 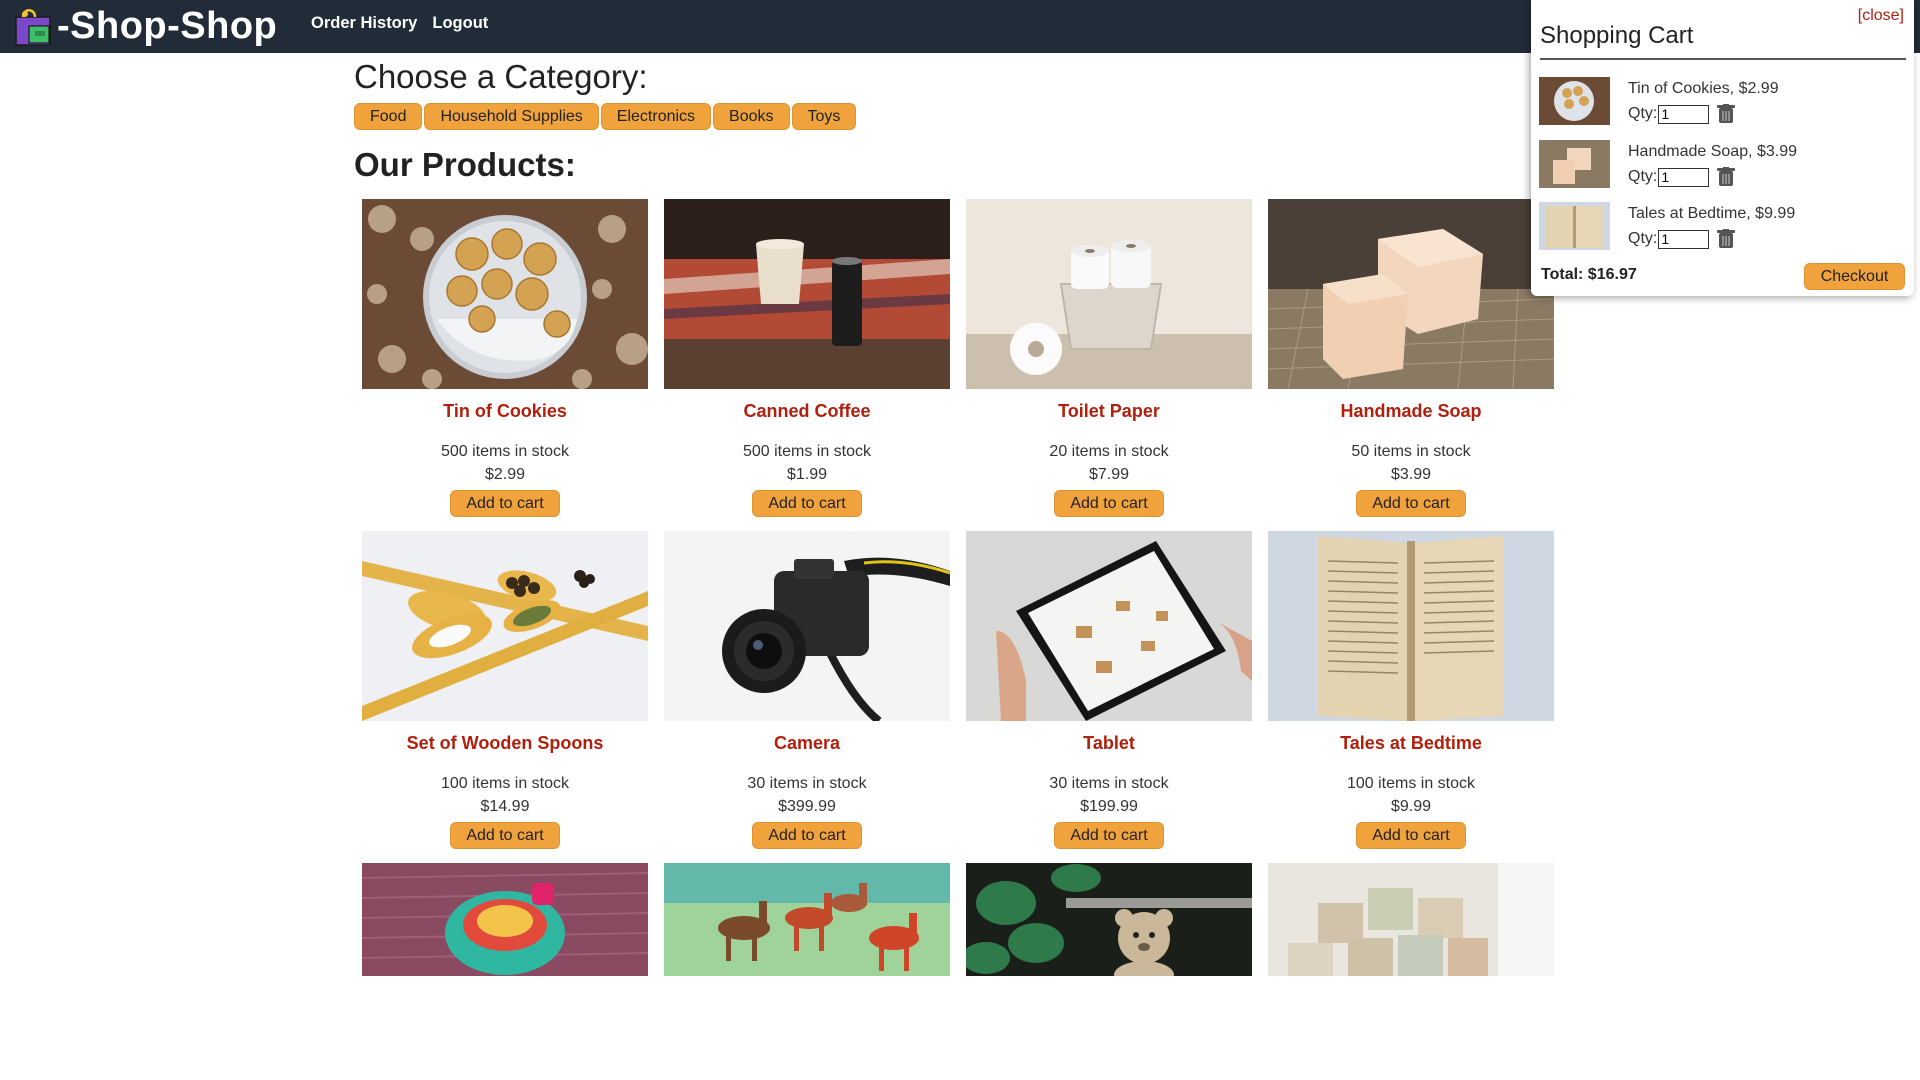 I want to click on product-stock: 20 items in stock, so click(x=1109, y=451).